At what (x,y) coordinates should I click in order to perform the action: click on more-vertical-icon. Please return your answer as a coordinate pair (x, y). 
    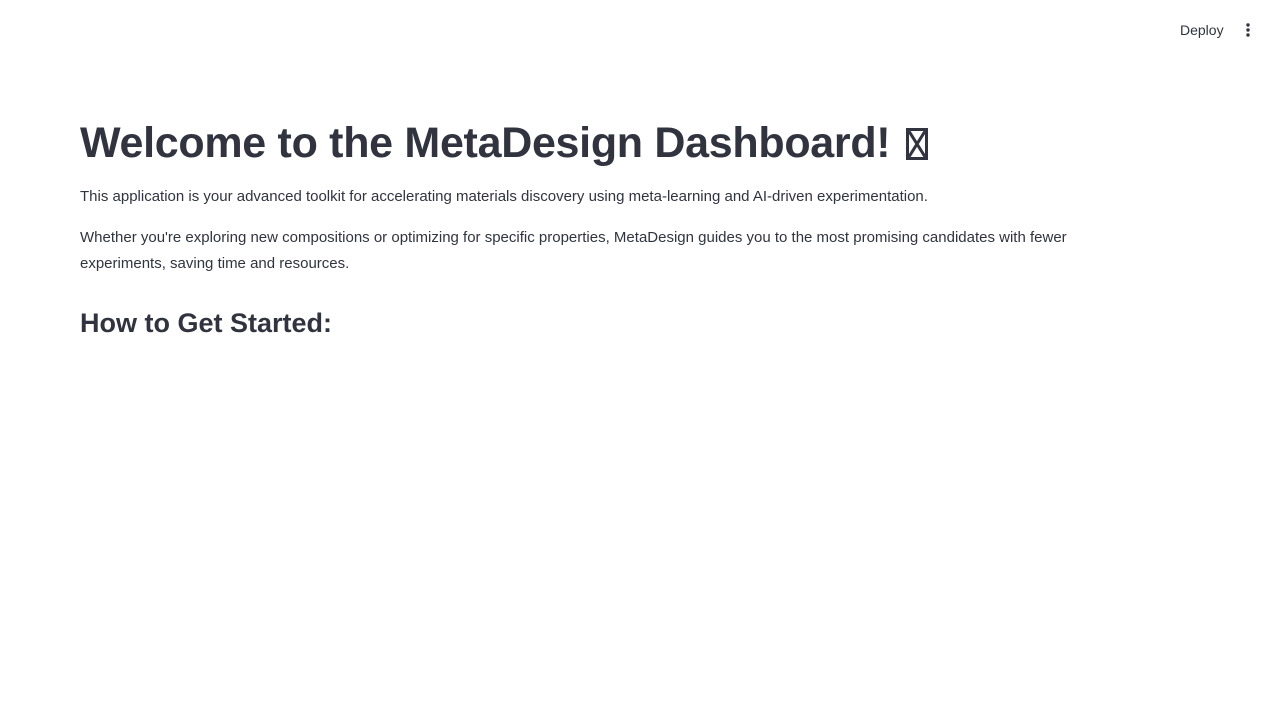
    Looking at the image, I should click on (1248, 30).